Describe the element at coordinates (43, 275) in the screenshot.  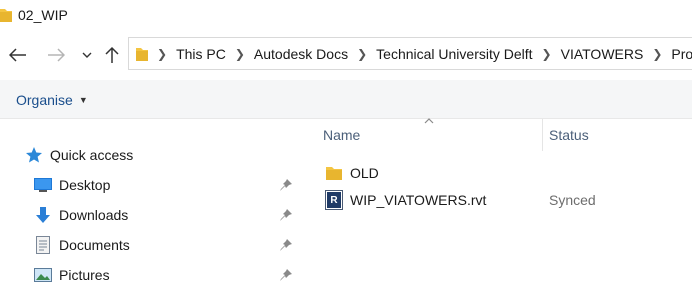
I see `picture-icon` at that location.